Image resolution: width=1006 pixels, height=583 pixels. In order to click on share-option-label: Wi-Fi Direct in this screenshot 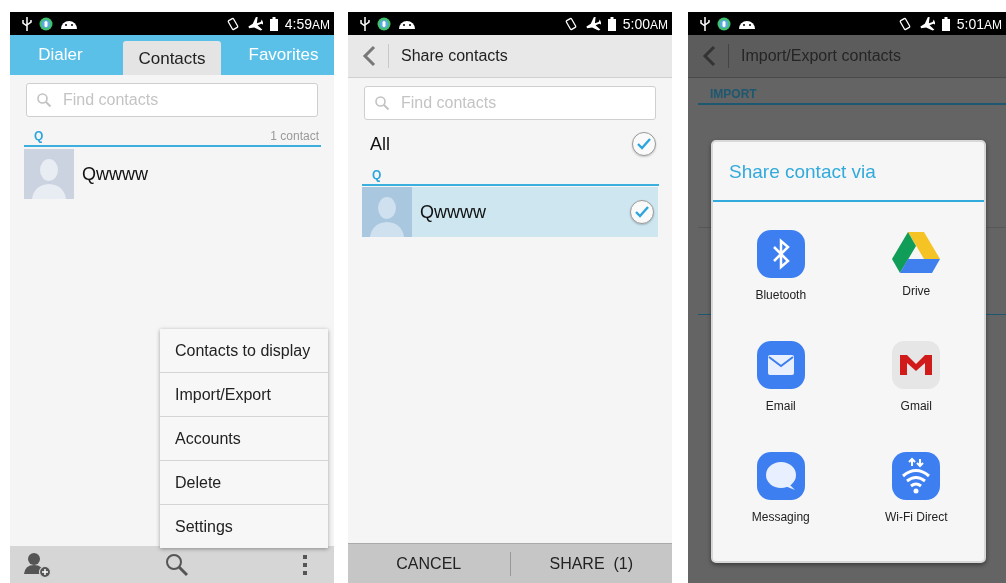, I will do `click(916, 517)`.